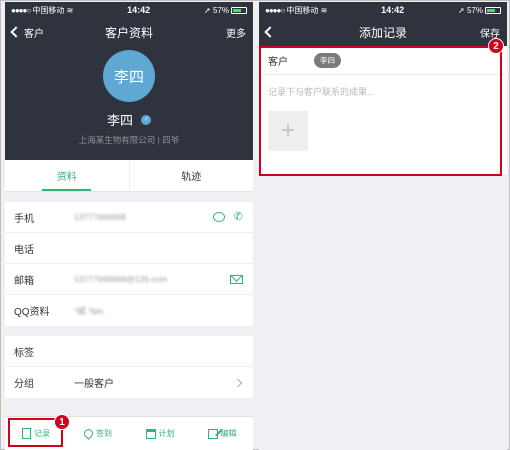 The image size is (510, 450). Describe the element at coordinates (129, 217) in the screenshot. I see `field-mobile: 手机 13777666668 ✆` at that location.